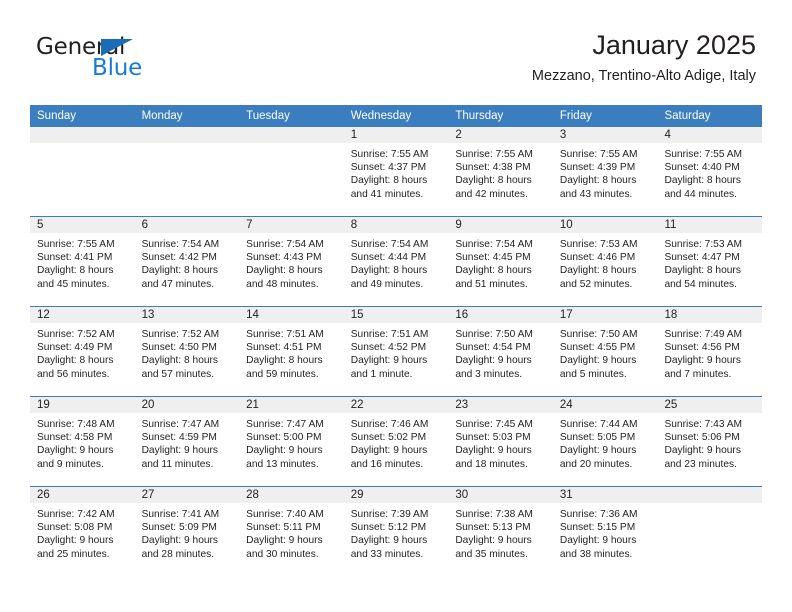 The height and width of the screenshot is (612, 792). What do you see at coordinates (187, 145) in the screenshot?
I see `day-details` at bounding box center [187, 145].